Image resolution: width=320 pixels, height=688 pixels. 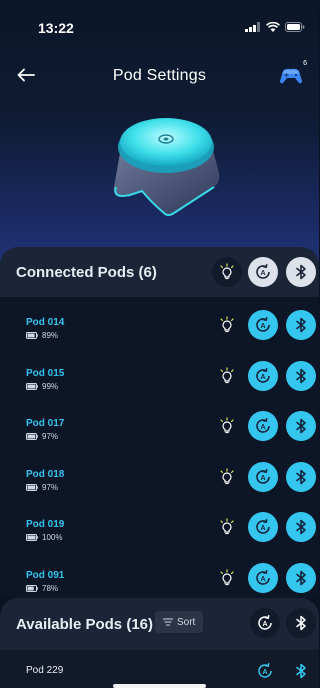 I want to click on connected-auto-all-button: A, so click(x=263, y=272).